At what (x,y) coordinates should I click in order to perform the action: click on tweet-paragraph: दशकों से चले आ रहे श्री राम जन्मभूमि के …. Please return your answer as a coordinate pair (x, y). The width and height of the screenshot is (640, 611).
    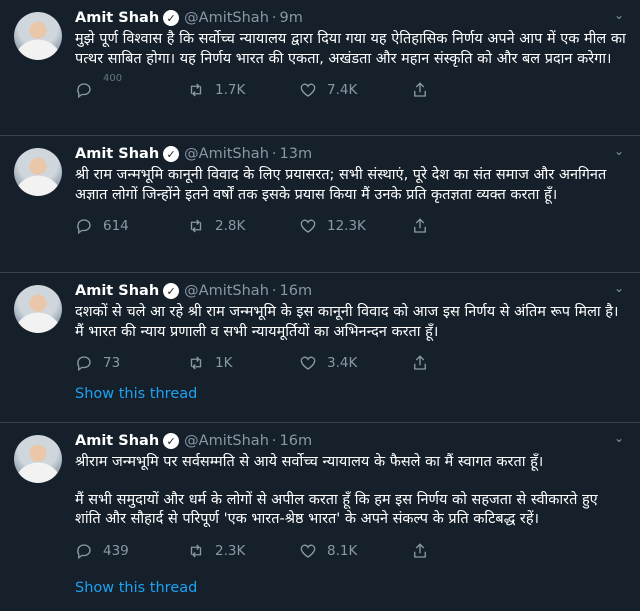
    Looking at the image, I should click on (347, 322).